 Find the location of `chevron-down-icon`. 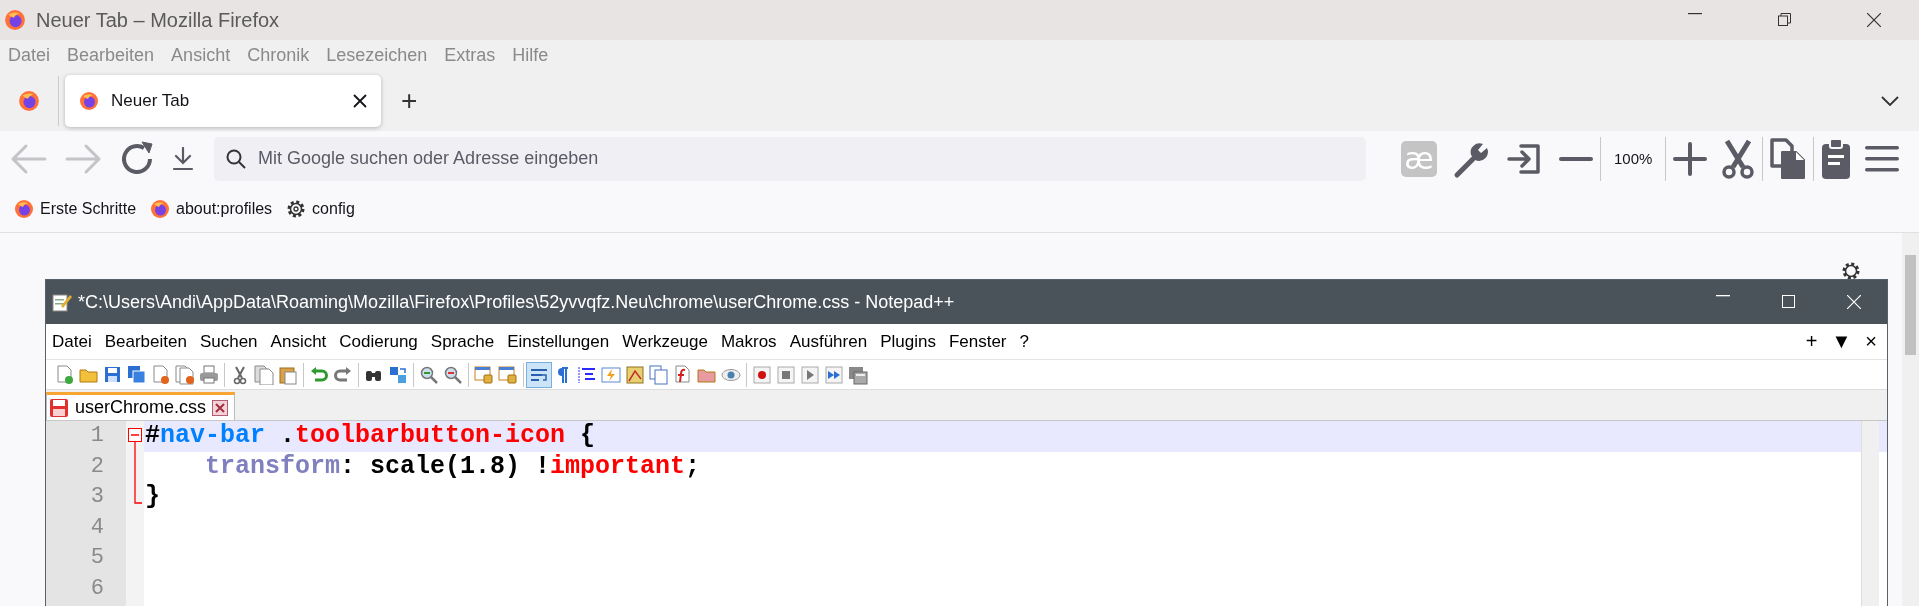

chevron-down-icon is located at coordinates (1890, 100).